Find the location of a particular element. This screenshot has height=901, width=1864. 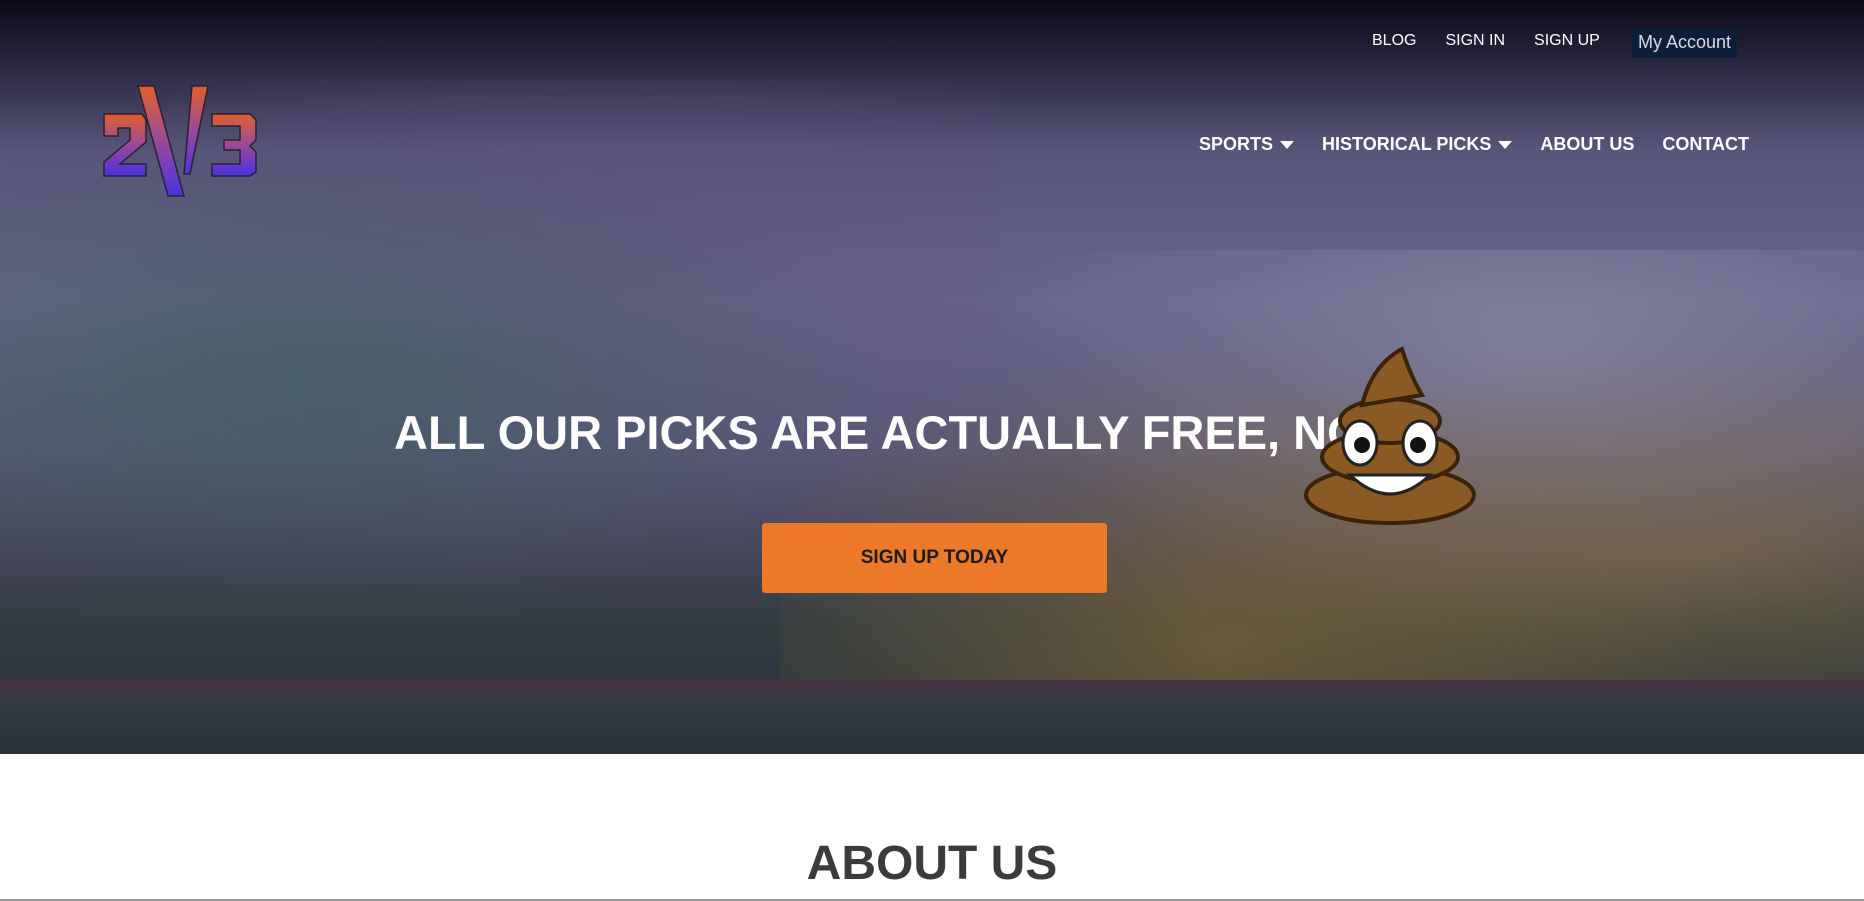

about-us-heading: ABOUT US is located at coordinates (932, 863).